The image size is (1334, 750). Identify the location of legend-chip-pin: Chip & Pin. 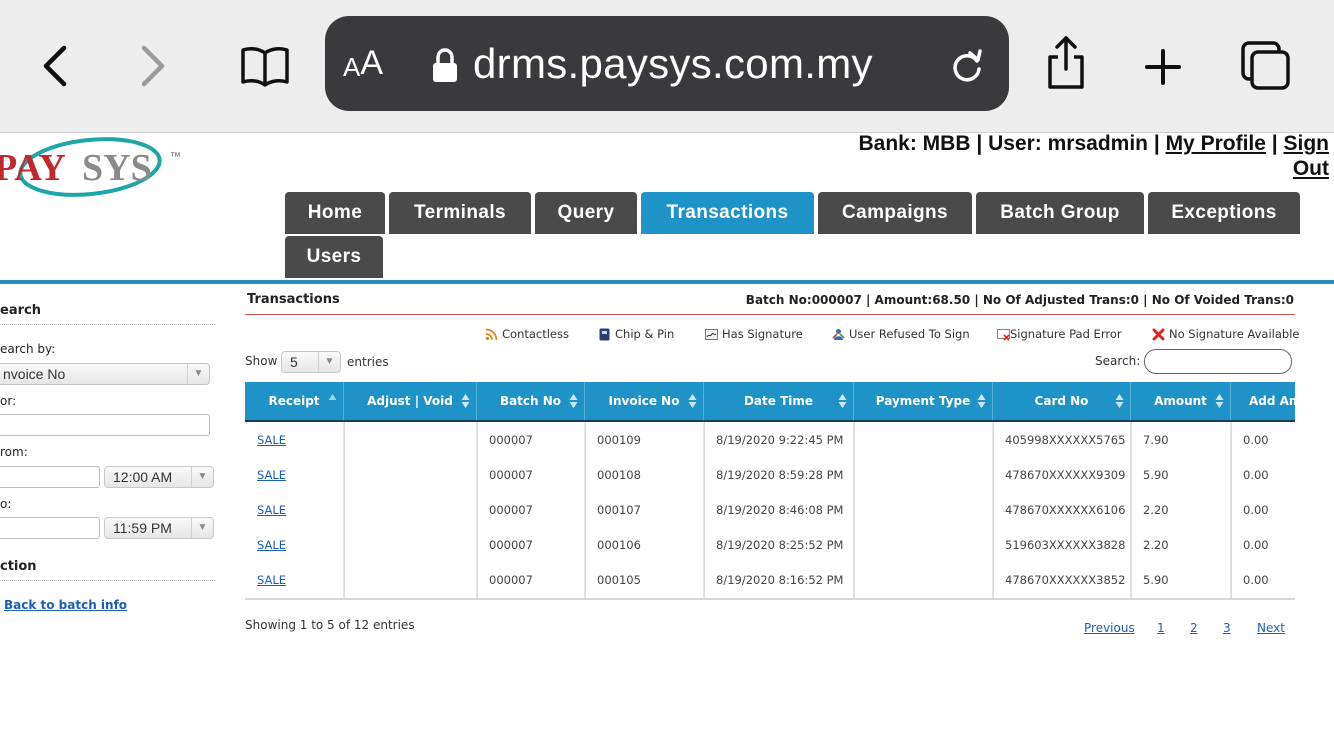
(636, 334).